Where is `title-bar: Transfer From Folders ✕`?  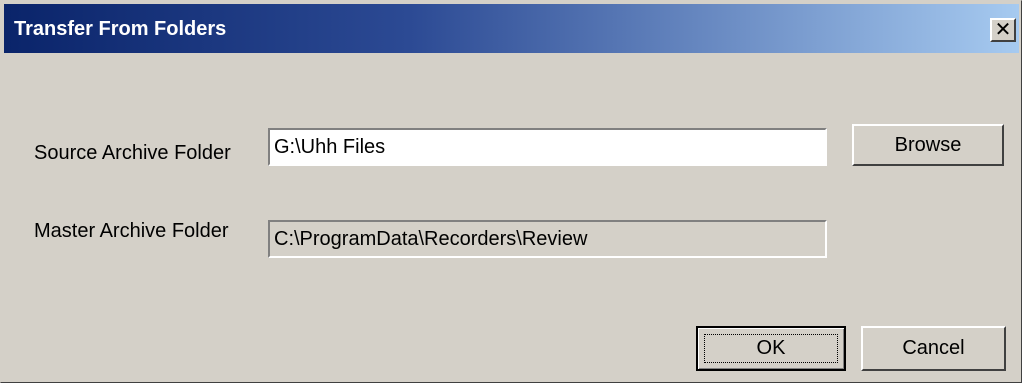
title-bar: Transfer From Folders ✕ is located at coordinates (511, 28).